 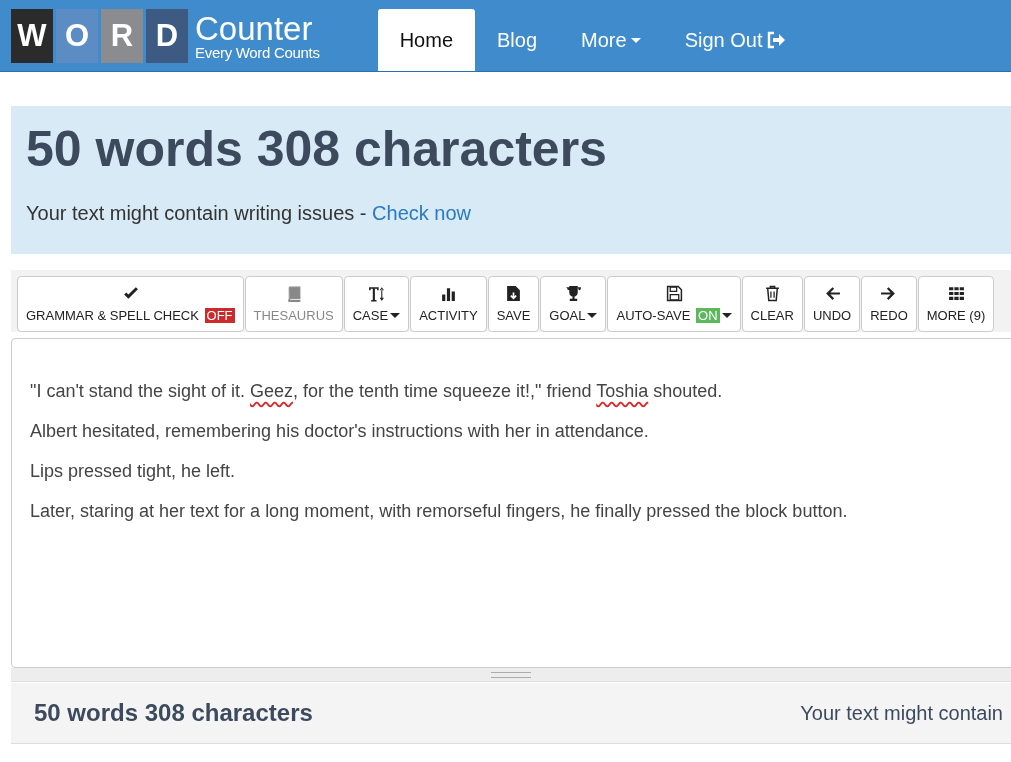 What do you see at coordinates (439, 511) in the screenshot?
I see `editor-paragraph: Later, staring at her text for a long moment, with remorseful fingers, he finally pressed the block button.` at bounding box center [439, 511].